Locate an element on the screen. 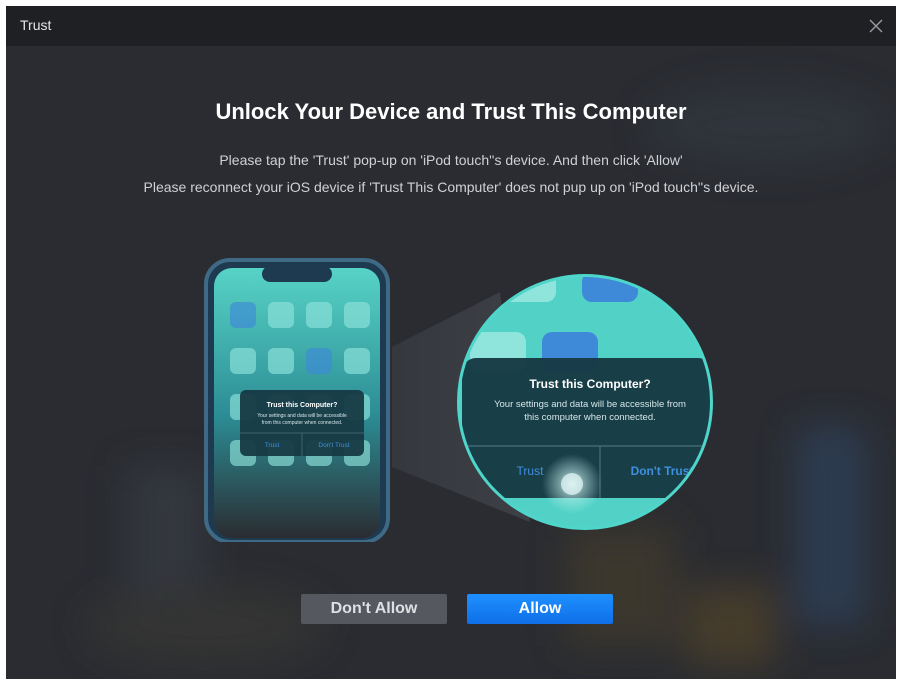 The width and height of the screenshot is (899, 681). dont-allow-button: Don't Allow is located at coordinates (374, 609).